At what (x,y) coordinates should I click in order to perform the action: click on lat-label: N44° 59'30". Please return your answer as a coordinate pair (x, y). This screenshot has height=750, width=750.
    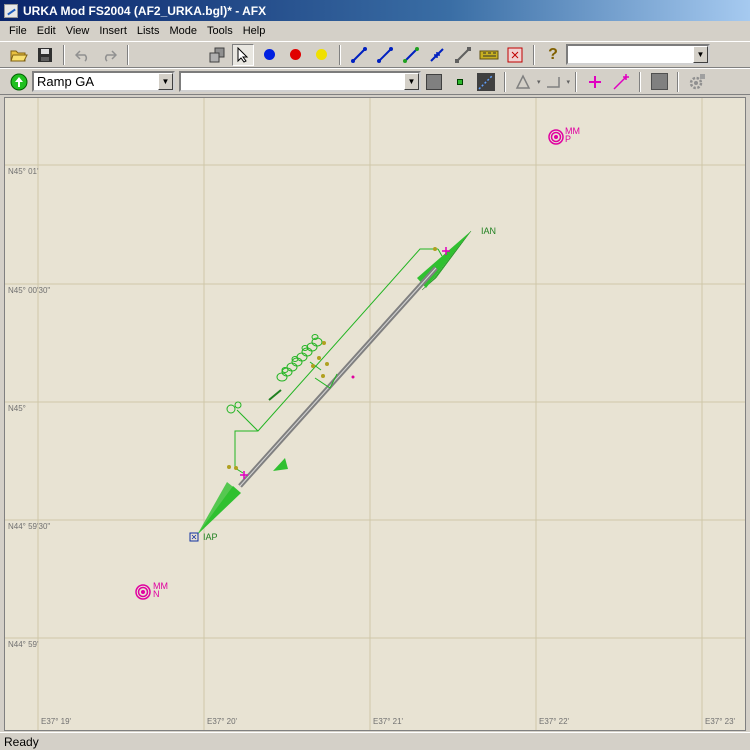
    Looking at the image, I should click on (29, 526).